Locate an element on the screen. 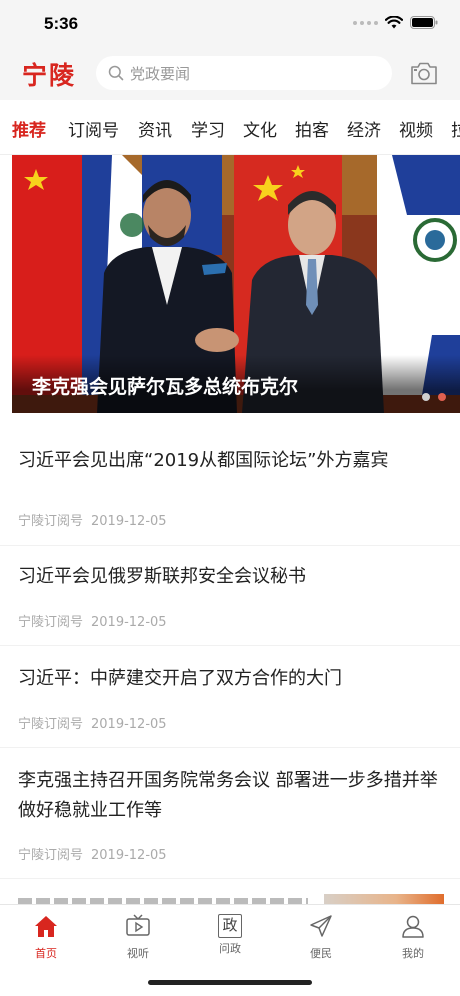 This screenshot has width=460, height=996. send-icon is located at coordinates (321, 926).